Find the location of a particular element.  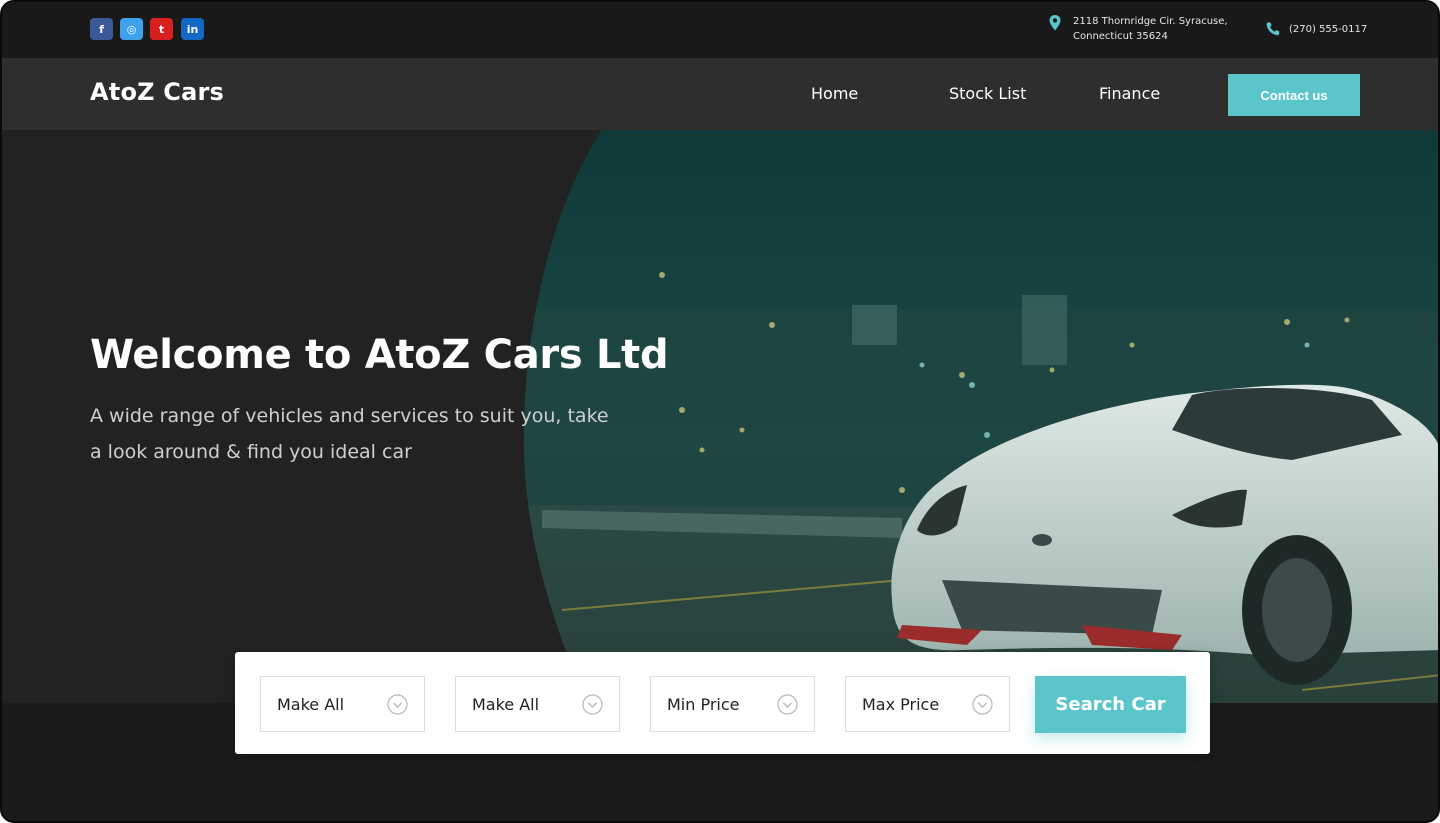

linkedin-icon: in is located at coordinates (192, 29).